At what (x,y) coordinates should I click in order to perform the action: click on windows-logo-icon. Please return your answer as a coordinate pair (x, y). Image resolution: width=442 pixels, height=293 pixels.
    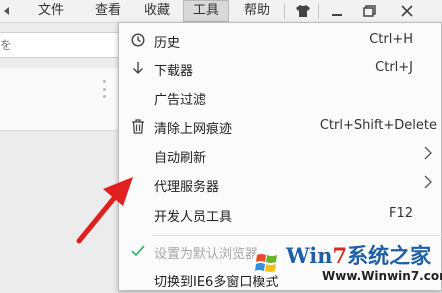
    Looking at the image, I should click on (267, 263).